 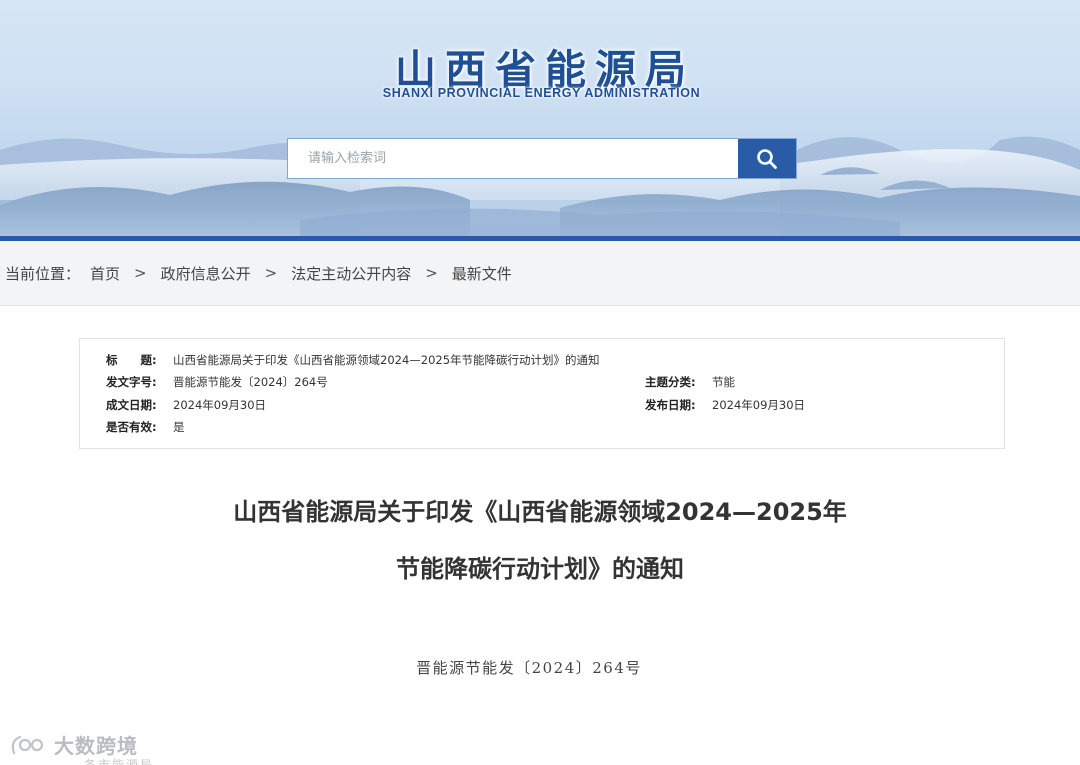 I want to click on search-bar, so click(x=542, y=158).